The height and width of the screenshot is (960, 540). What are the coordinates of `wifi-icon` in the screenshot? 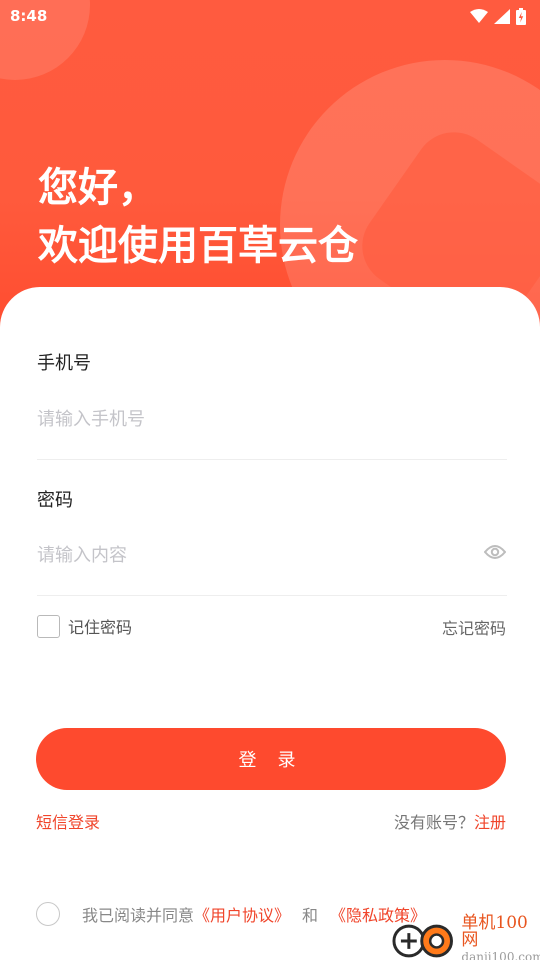 It's located at (479, 16).